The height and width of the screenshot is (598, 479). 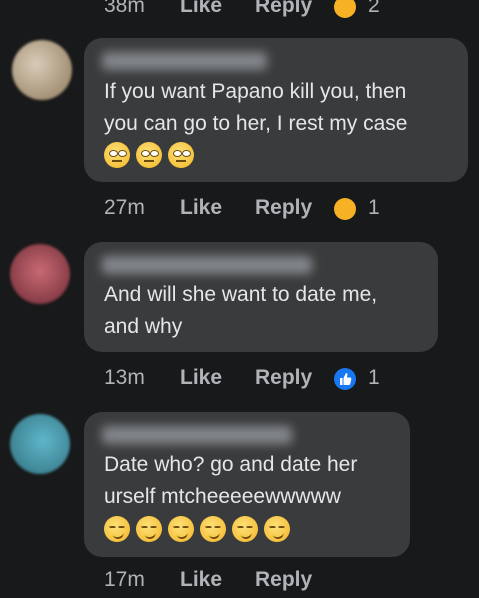 I want to click on comment-text-line: If you want Papano kill you, then, so click(x=255, y=91).